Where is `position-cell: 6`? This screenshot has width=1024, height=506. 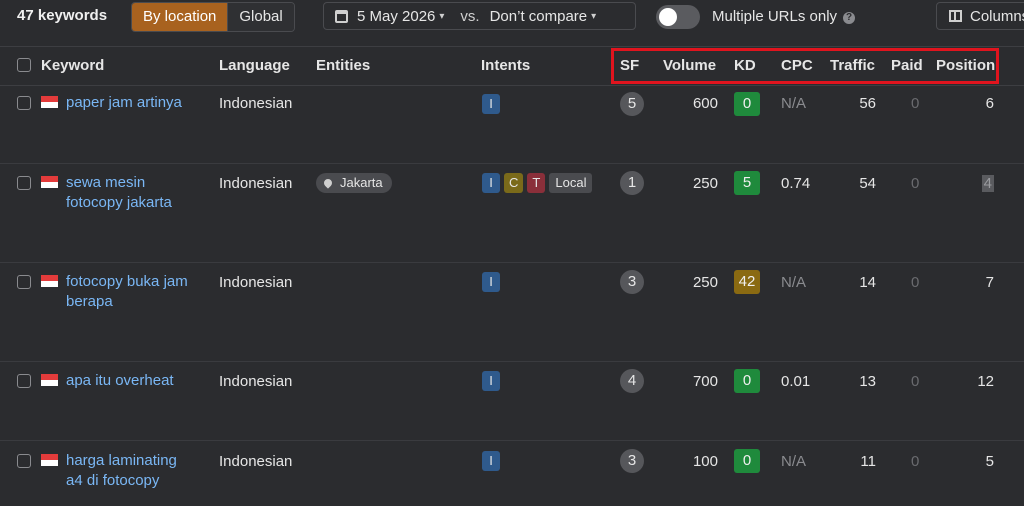
position-cell: 6 is located at coordinates (989, 103).